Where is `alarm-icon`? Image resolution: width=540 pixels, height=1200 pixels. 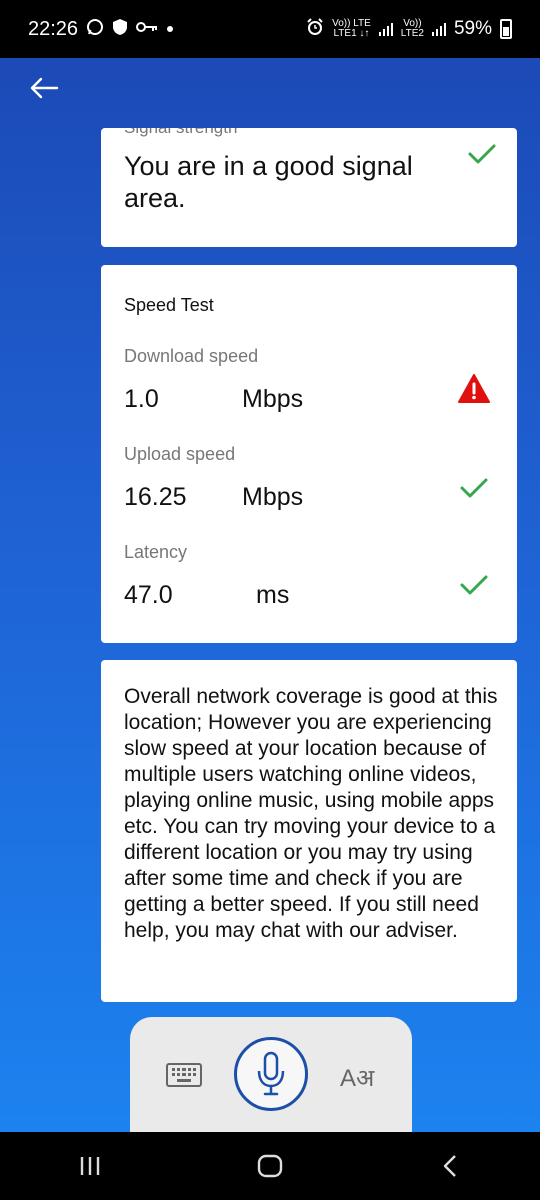
alarm-icon is located at coordinates (315, 29).